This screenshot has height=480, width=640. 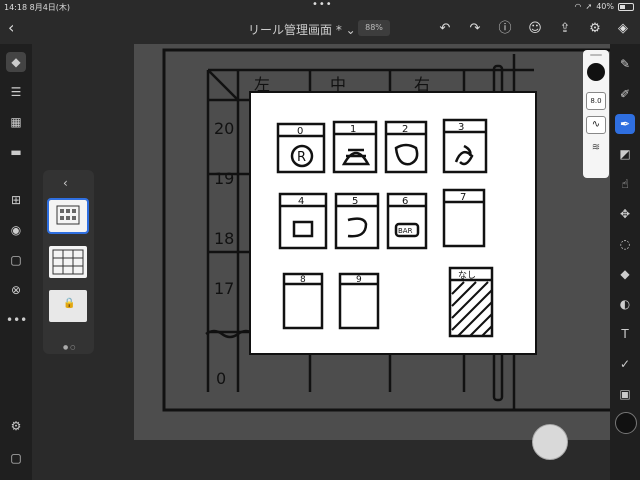 What do you see at coordinates (535, 29) in the screenshot?
I see `share-user-icon: ☺` at bounding box center [535, 29].